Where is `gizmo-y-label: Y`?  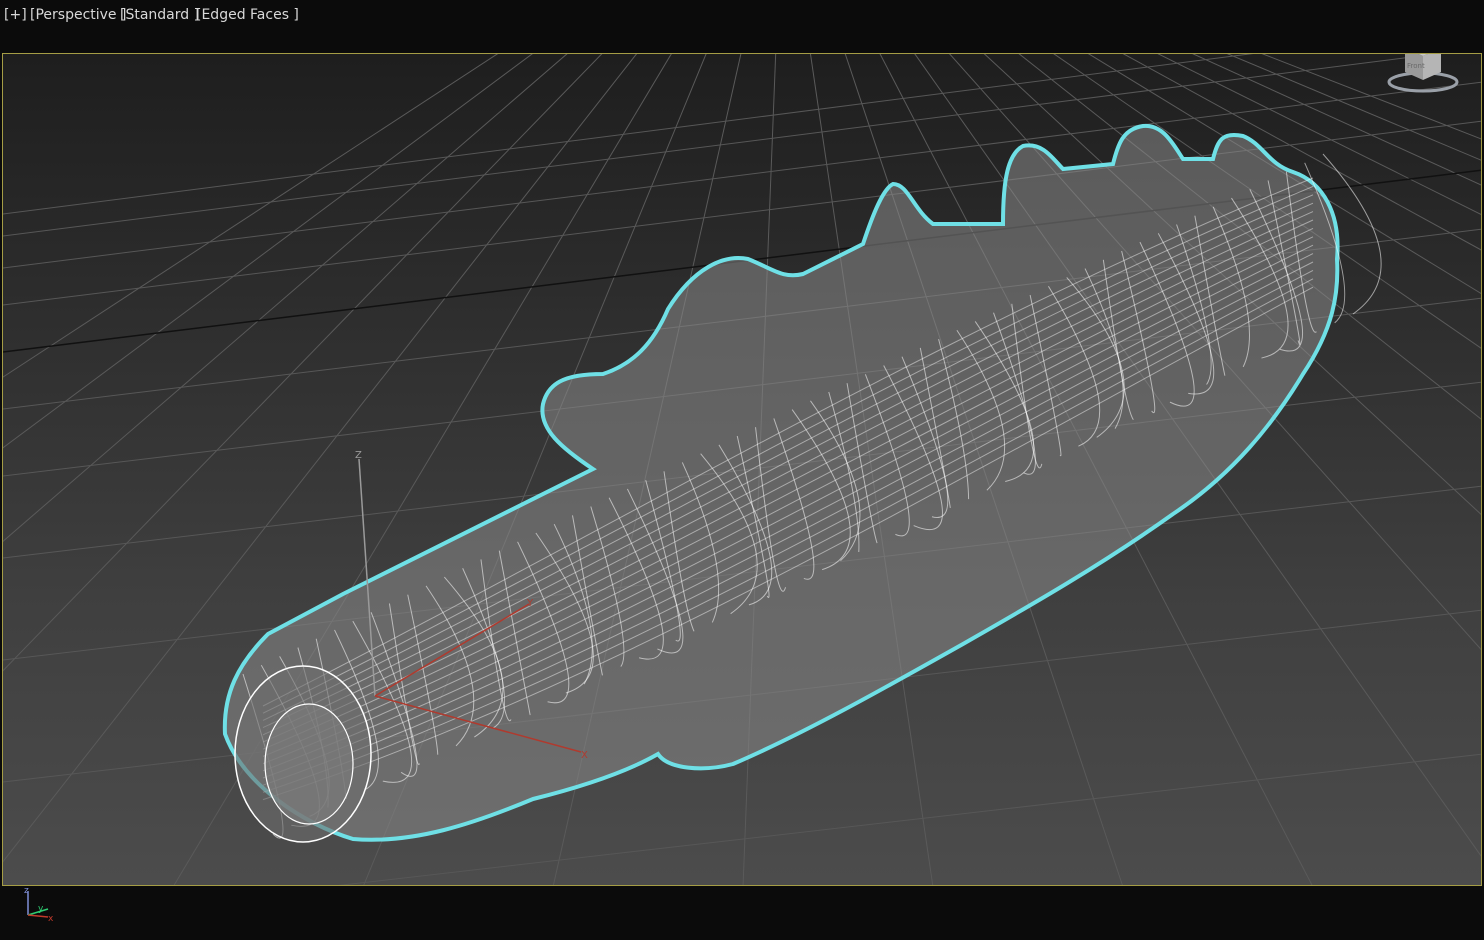
gizmo-y-label: Y is located at coordinates (530, 603).